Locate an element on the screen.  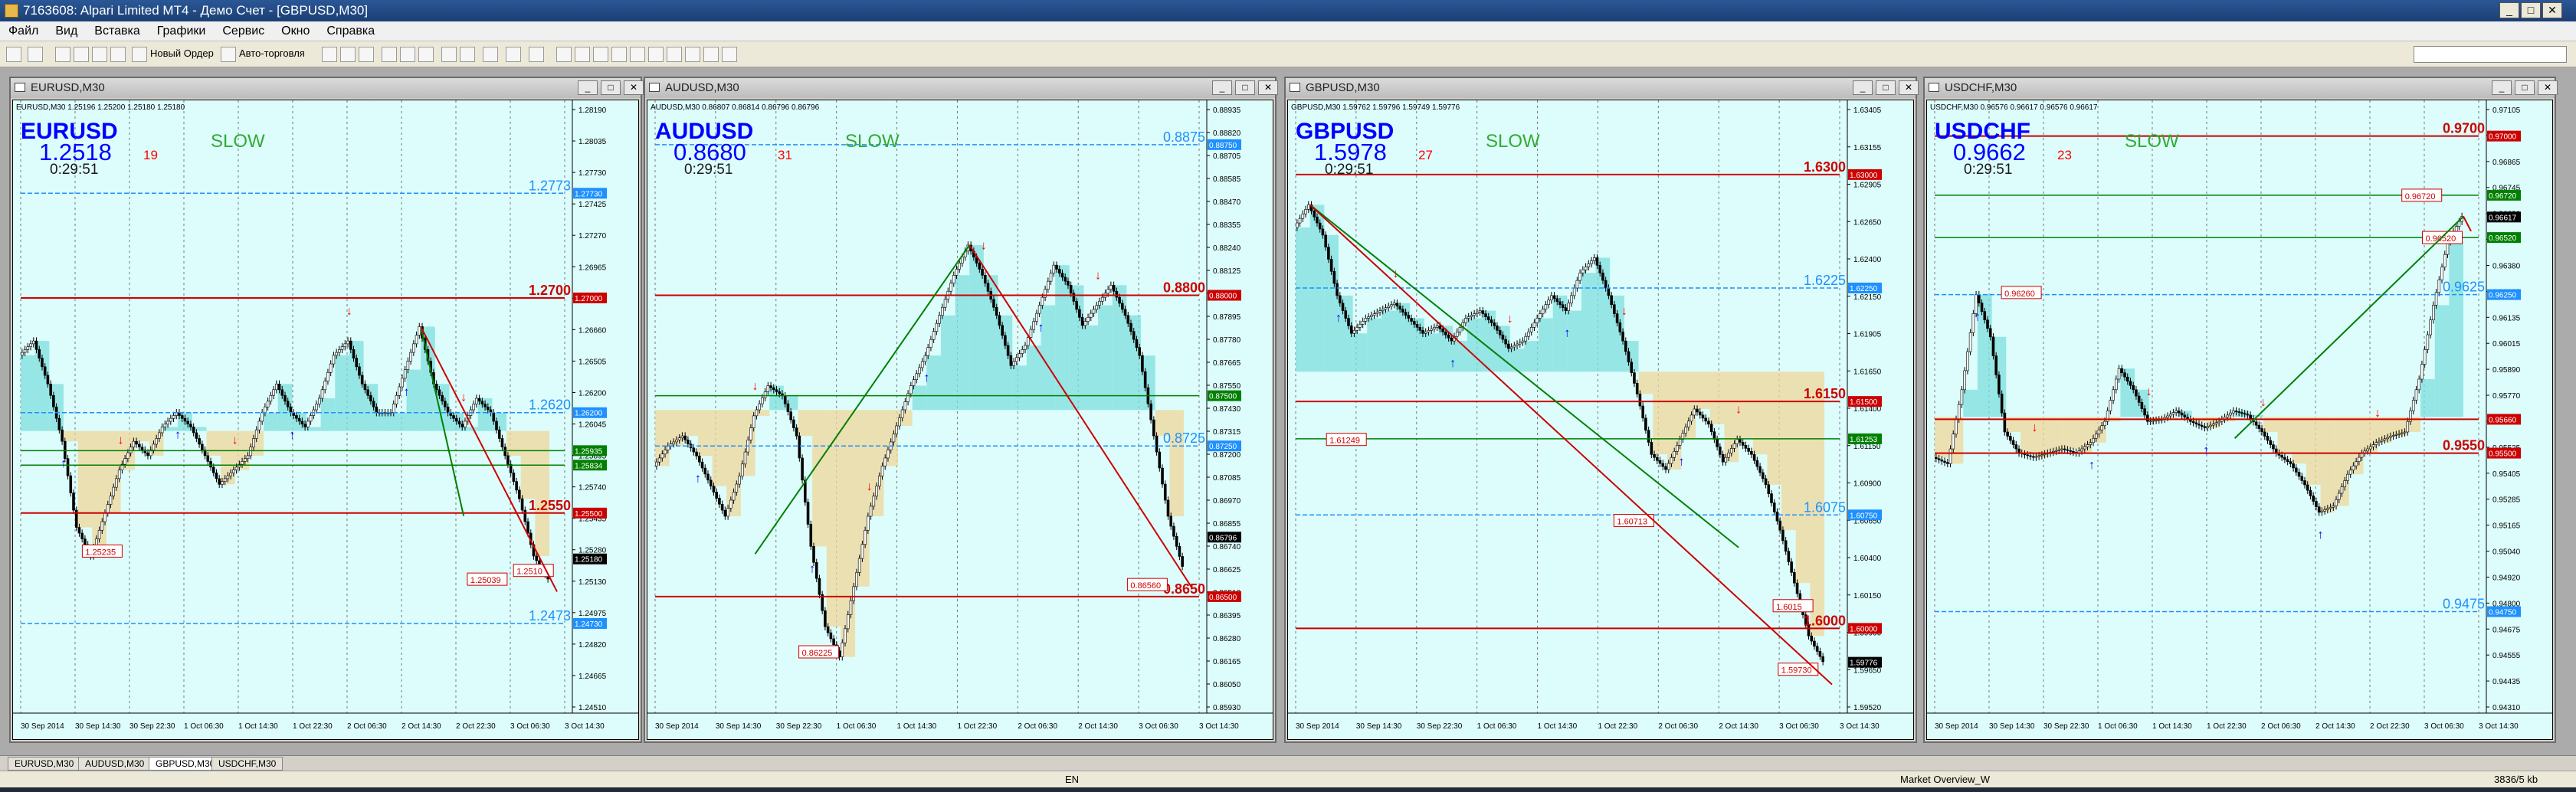
trendline-resistance is located at coordinates (2467, 224).